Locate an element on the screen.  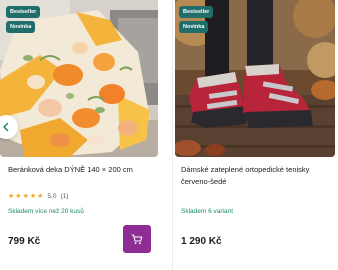
product-price: 799 Kč is located at coordinates (24, 241).